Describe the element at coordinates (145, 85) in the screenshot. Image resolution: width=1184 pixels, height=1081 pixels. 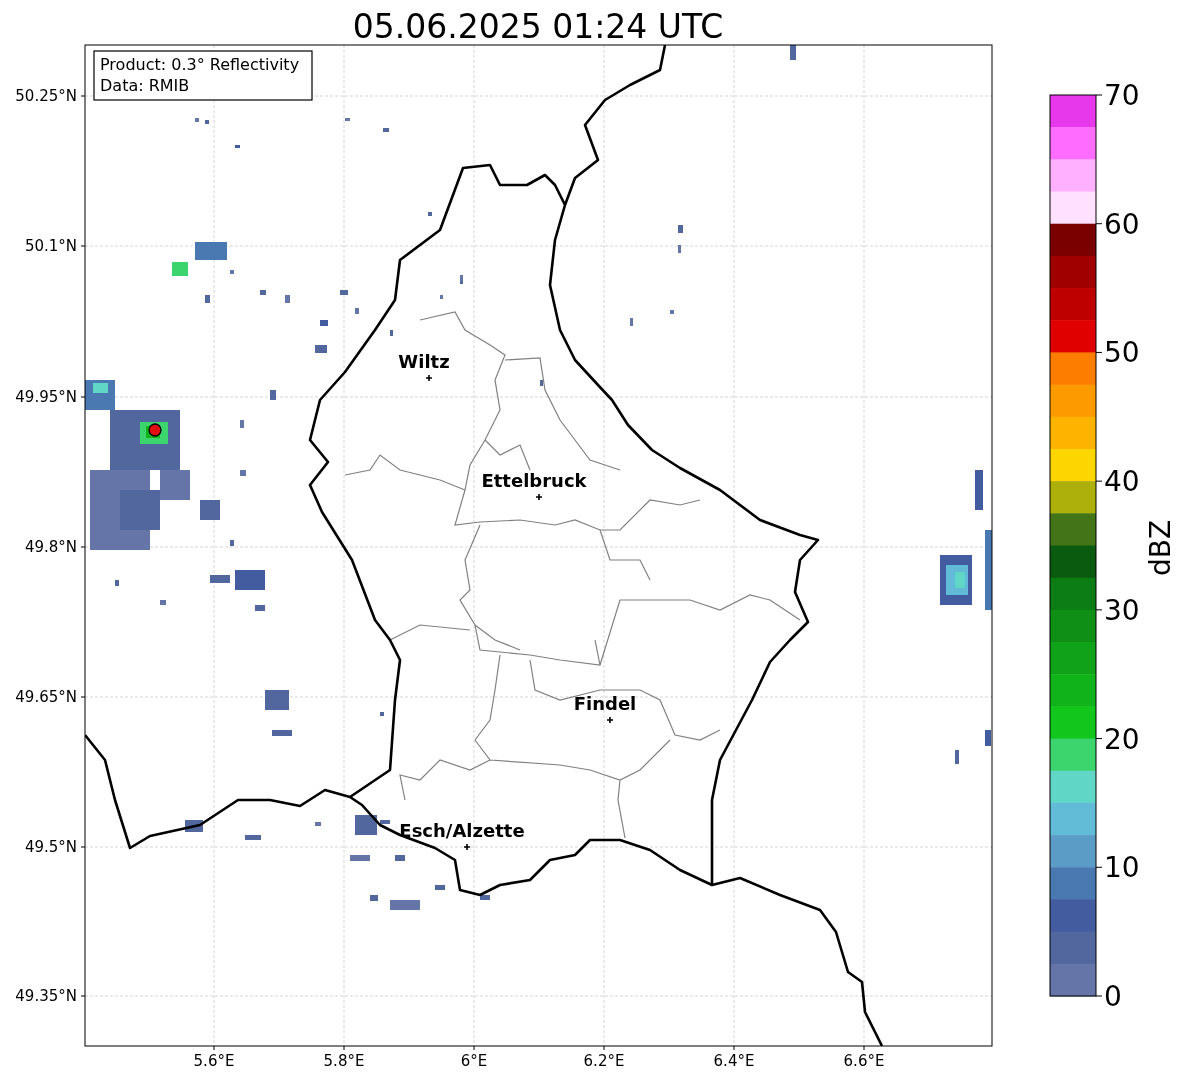
I see `info-text: Data: RMIB` at that location.